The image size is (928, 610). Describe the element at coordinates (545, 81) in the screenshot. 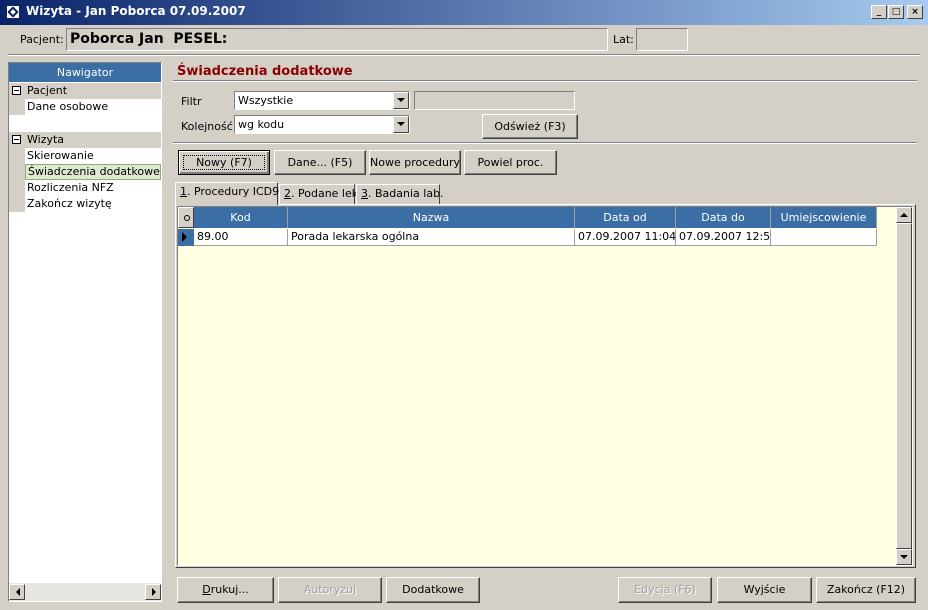

I see `title-divider` at that location.